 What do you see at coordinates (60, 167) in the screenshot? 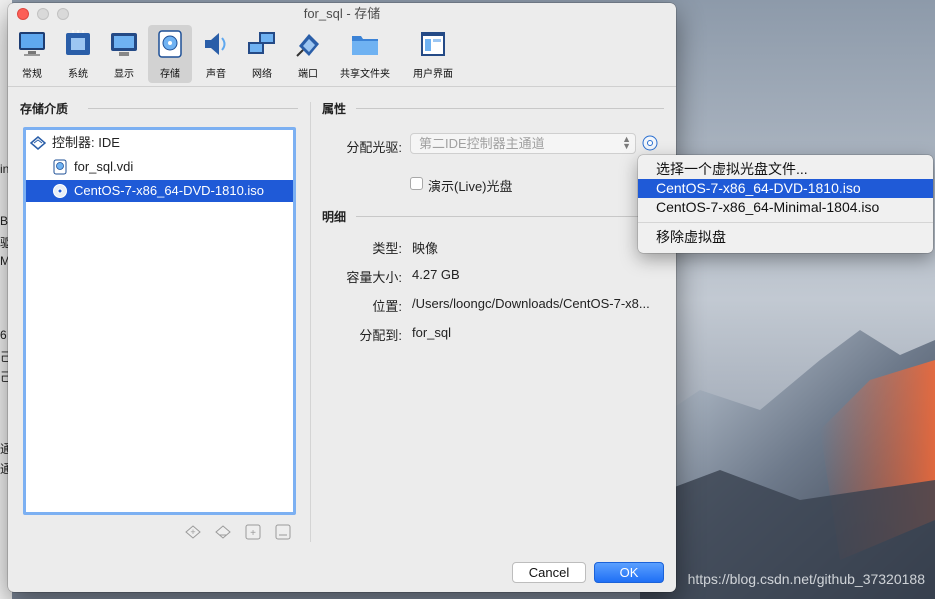
I see `disk-icon` at bounding box center [60, 167].